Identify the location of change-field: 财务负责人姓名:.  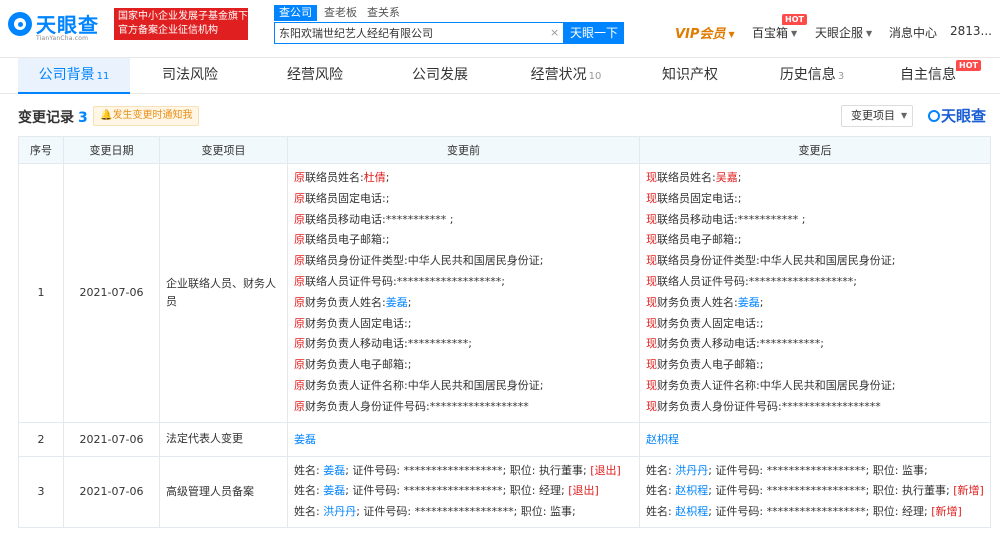
(345, 302).